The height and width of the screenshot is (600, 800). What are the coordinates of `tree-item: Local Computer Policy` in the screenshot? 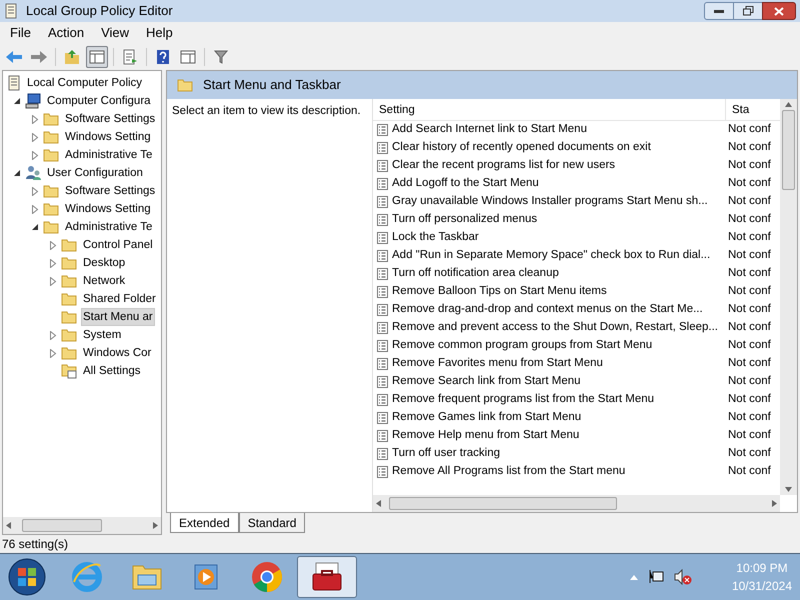 It's located at (84, 83).